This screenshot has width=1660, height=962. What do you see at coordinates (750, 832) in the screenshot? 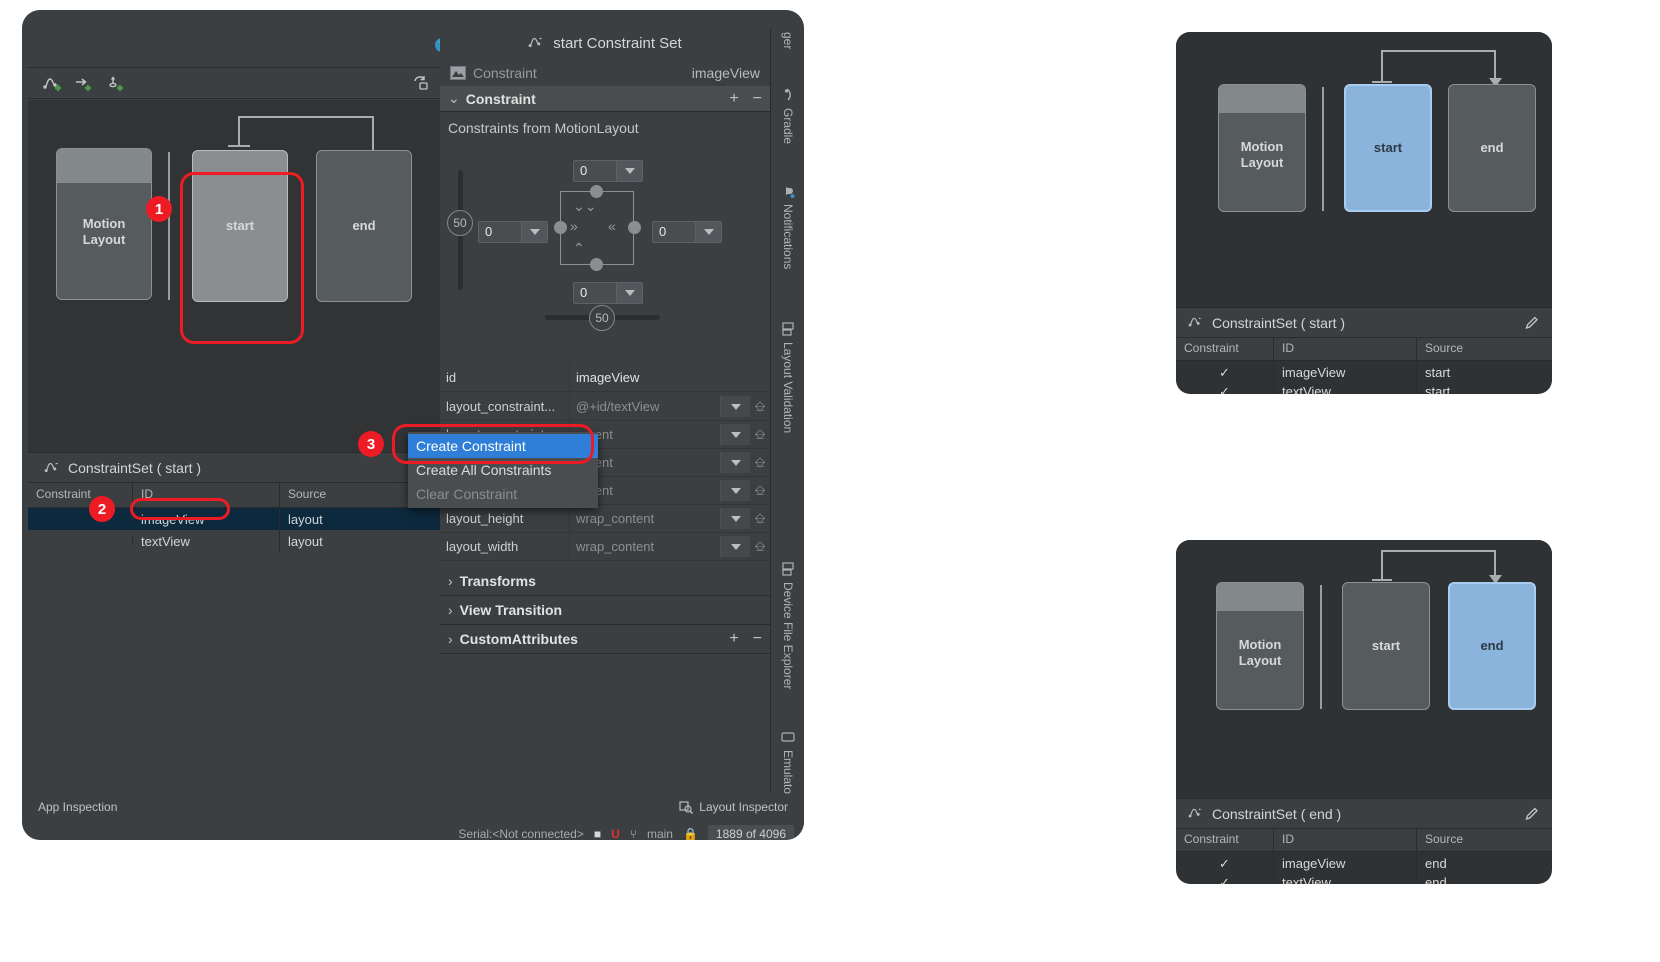
I see `status-memory: 1889 of 4096` at bounding box center [750, 832].